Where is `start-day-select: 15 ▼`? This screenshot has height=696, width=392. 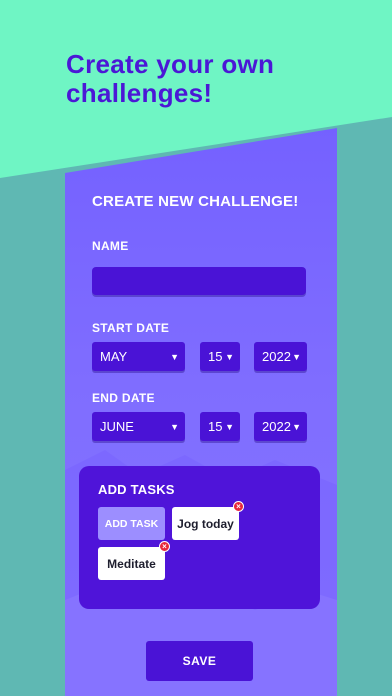
start-day-select: 15 ▼ is located at coordinates (220, 356).